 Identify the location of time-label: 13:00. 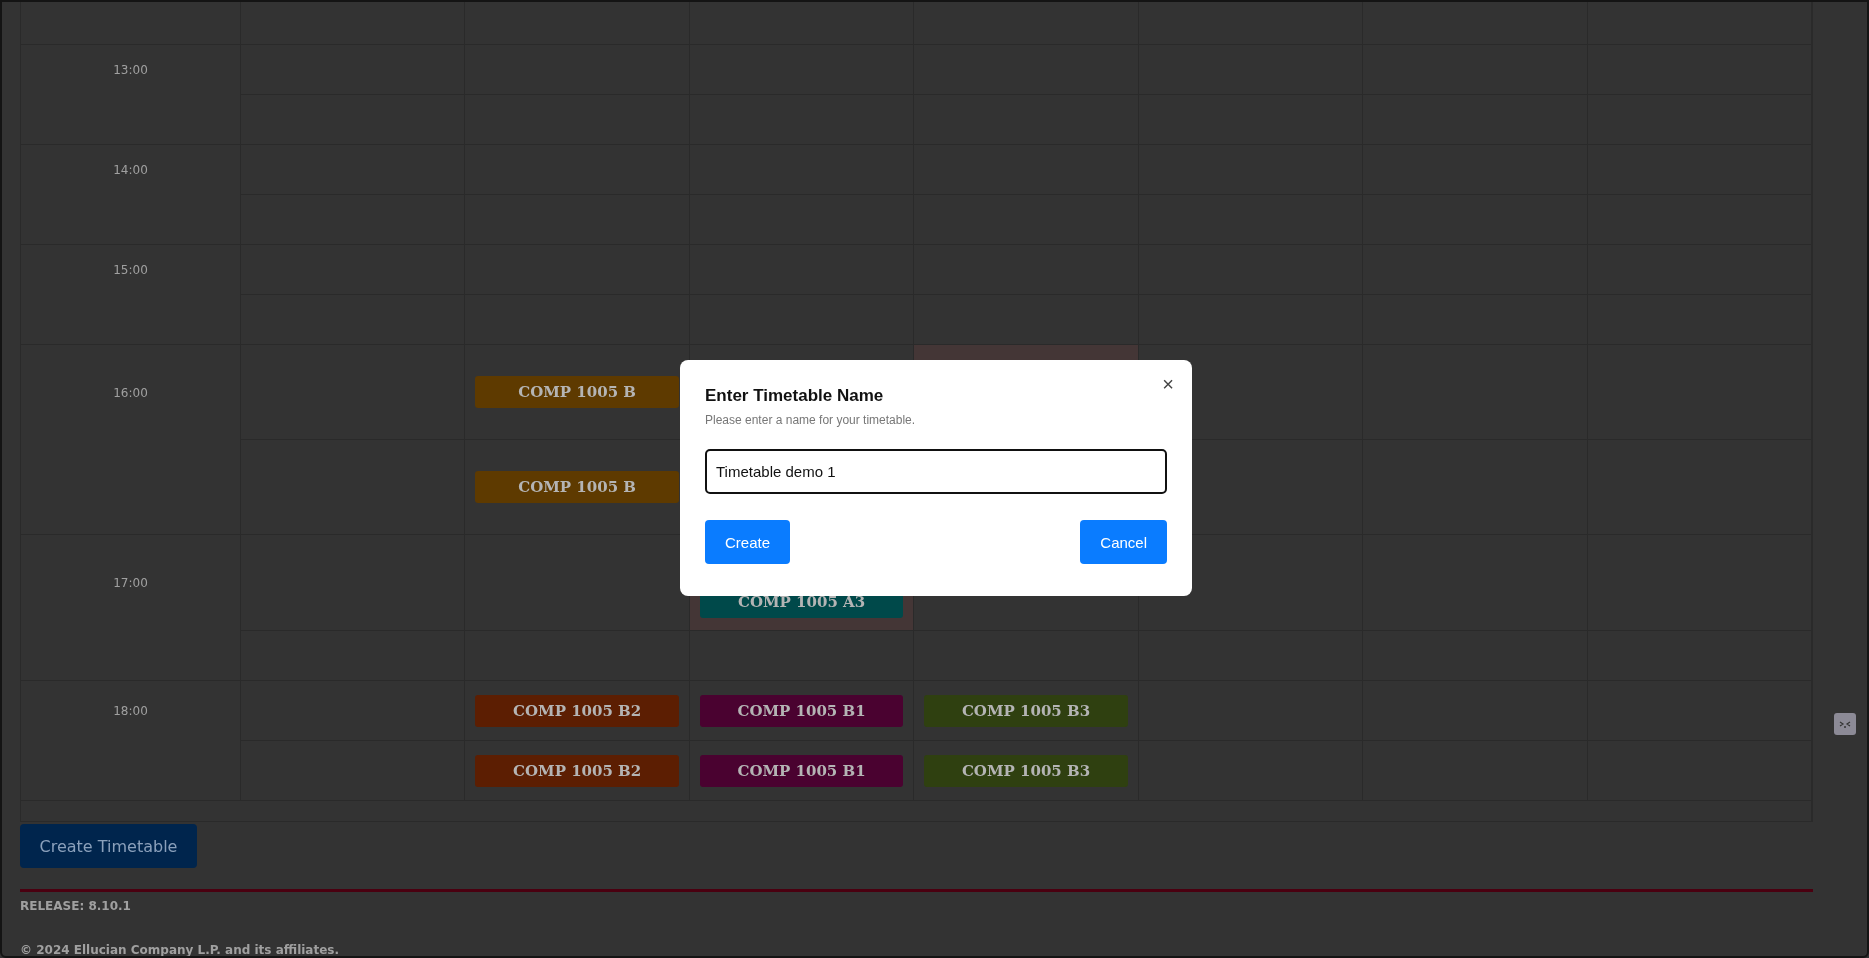
(130, 70).